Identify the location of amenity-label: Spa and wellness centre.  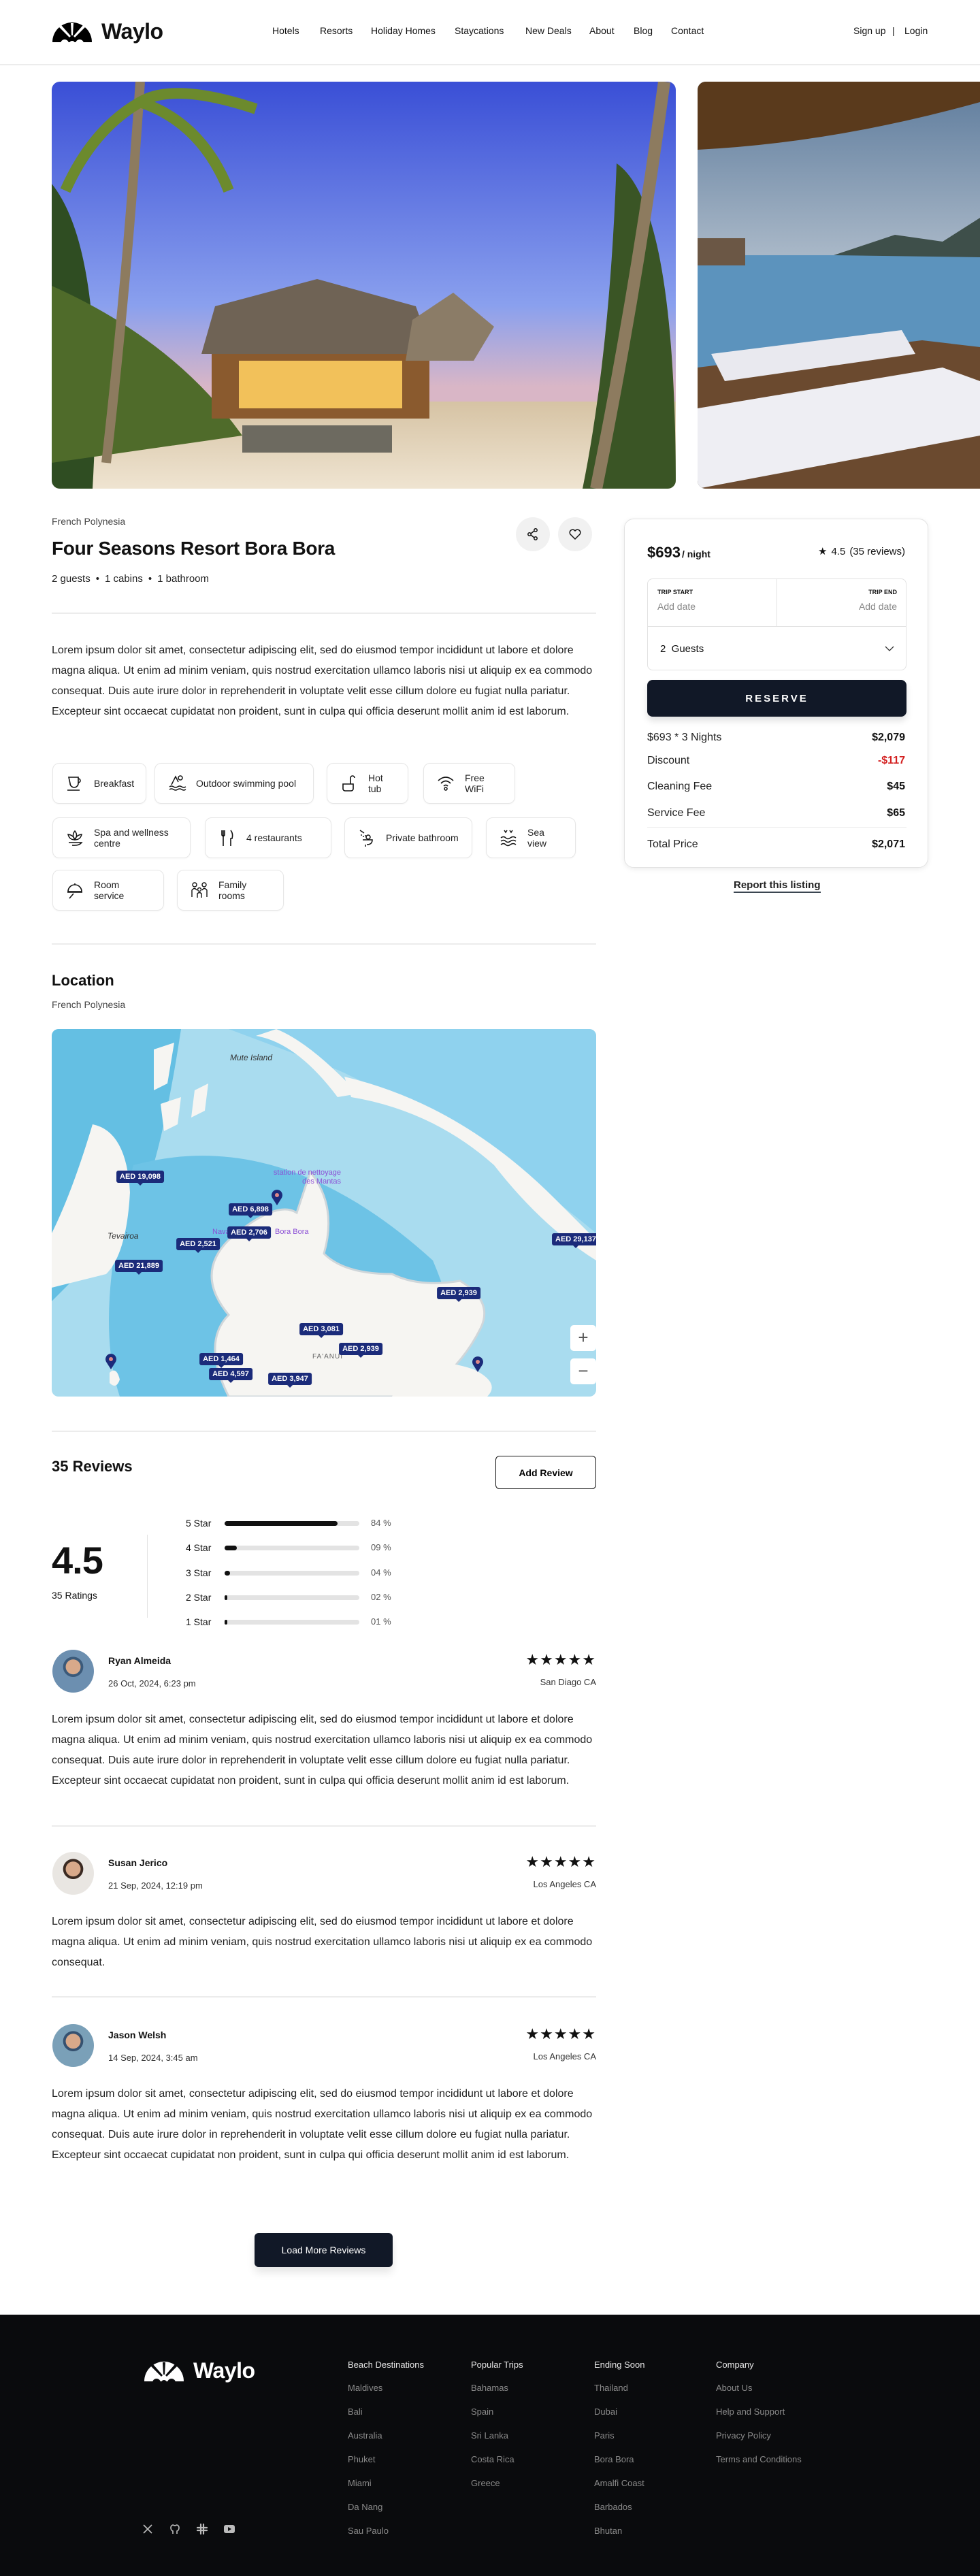
(131, 838).